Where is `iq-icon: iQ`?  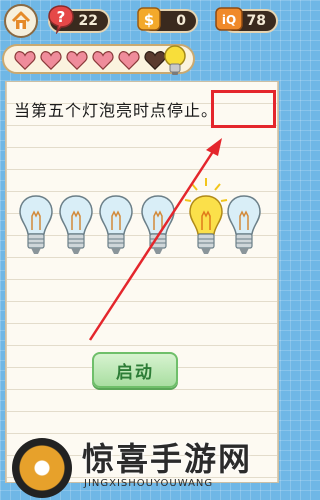
iq-icon: iQ is located at coordinates (229, 19).